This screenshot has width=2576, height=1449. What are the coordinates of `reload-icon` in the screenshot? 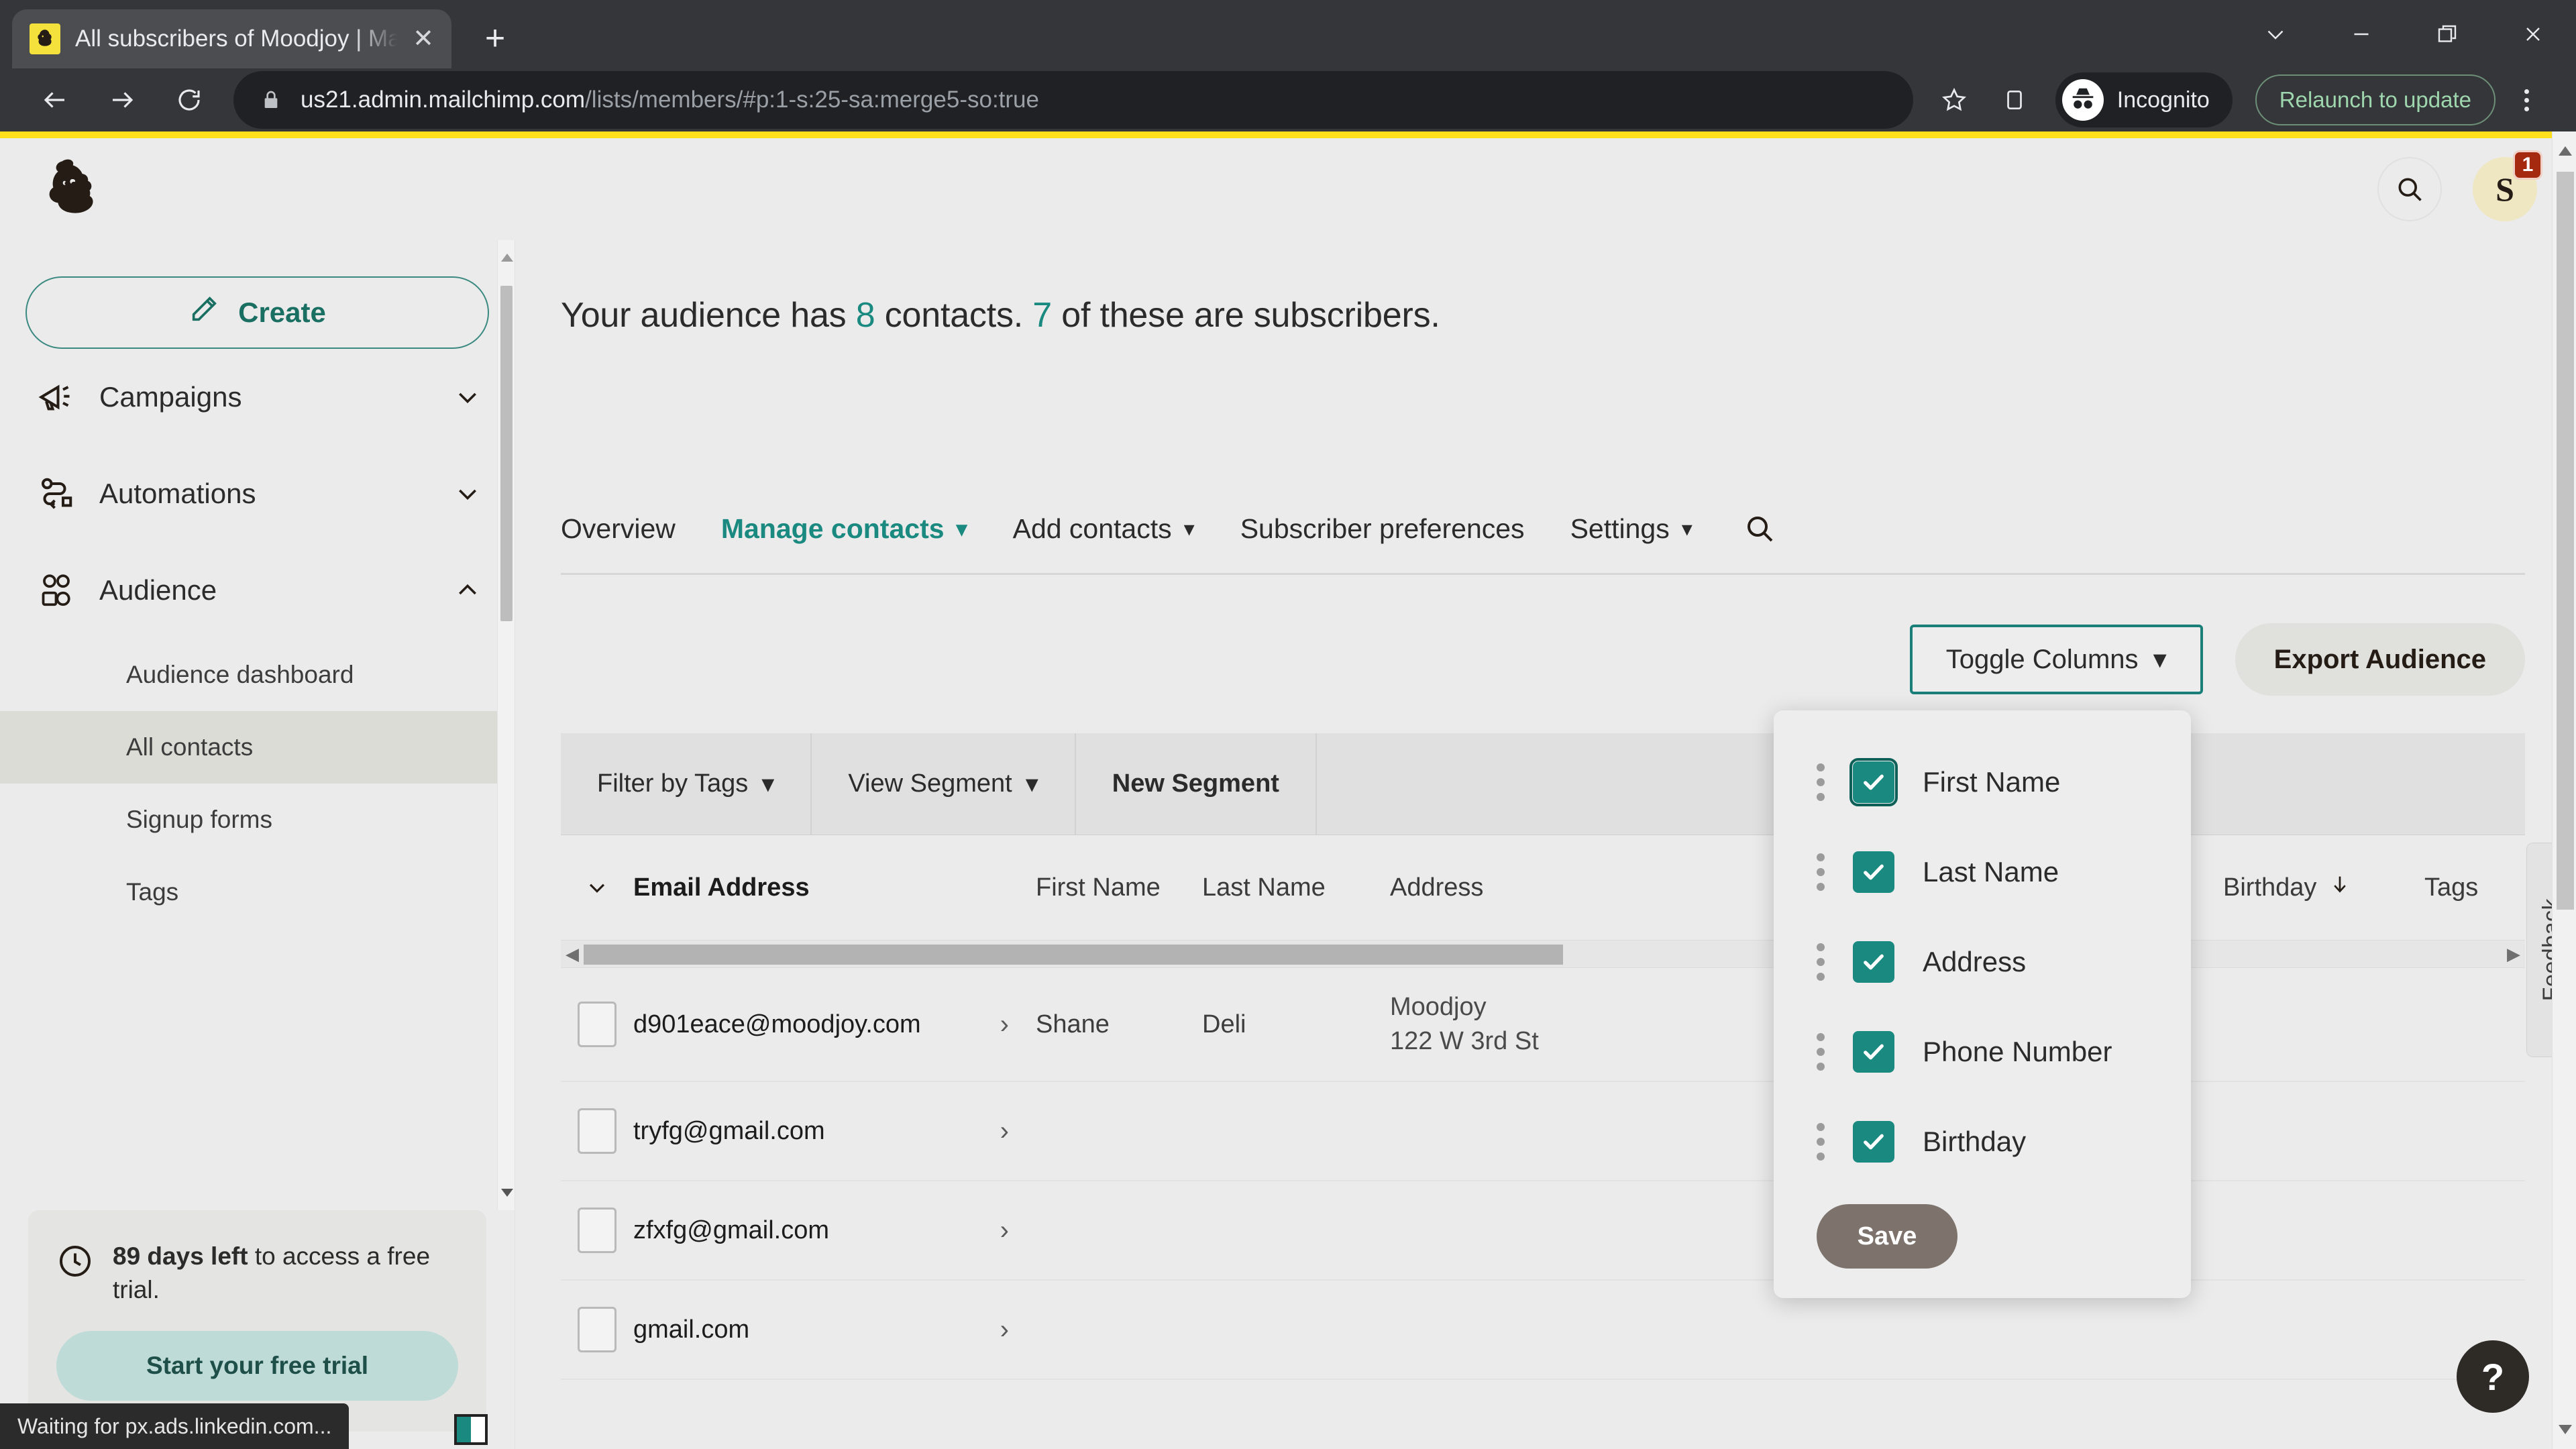 It's located at (189, 100).